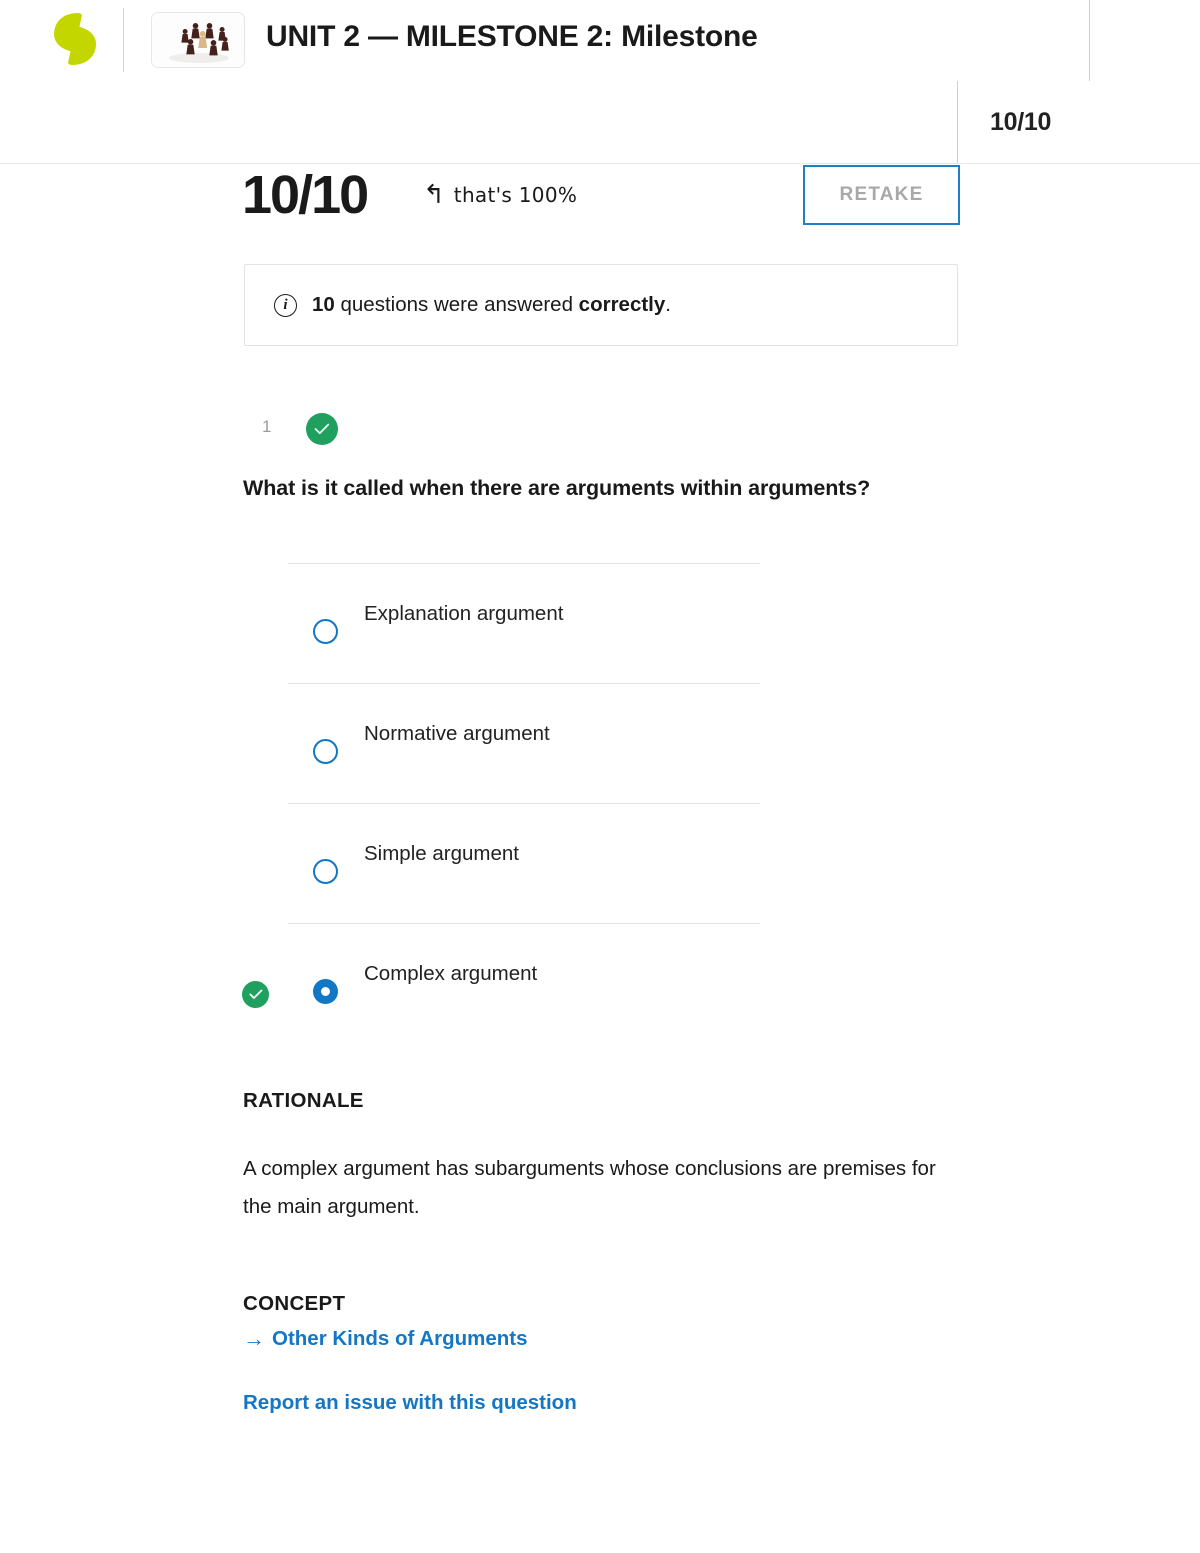 This screenshot has width=1200, height=1553. I want to click on option-row: Simple argument, so click(524, 863).